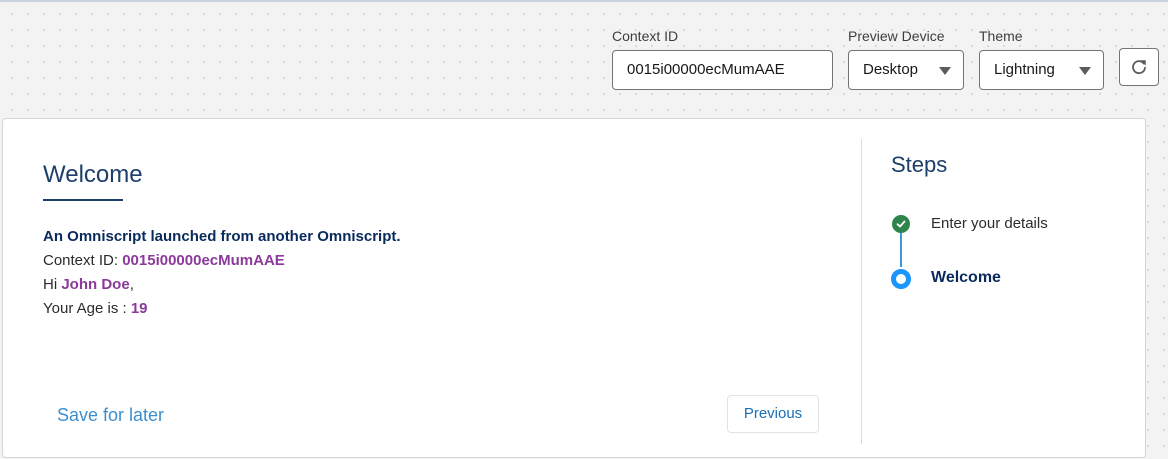 Image resolution: width=1168 pixels, height=459 pixels. Describe the element at coordinates (891, 69) in the screenshot. I see `preview-device-value: Desktop` at that location.